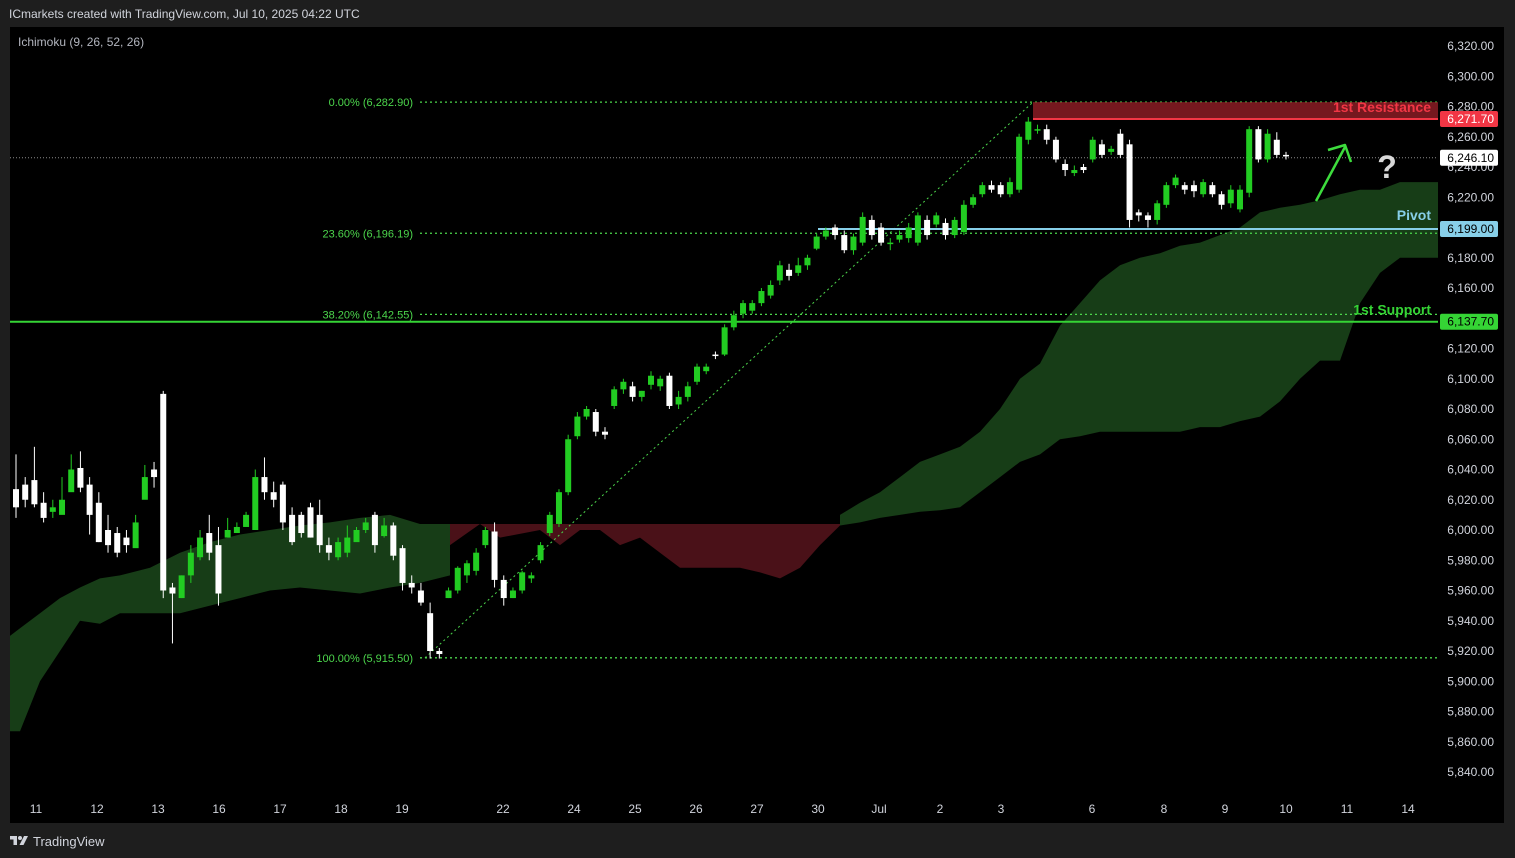 The image size is (1515, 858). I want to click on cloud-bull-segment, so click(230, 623).